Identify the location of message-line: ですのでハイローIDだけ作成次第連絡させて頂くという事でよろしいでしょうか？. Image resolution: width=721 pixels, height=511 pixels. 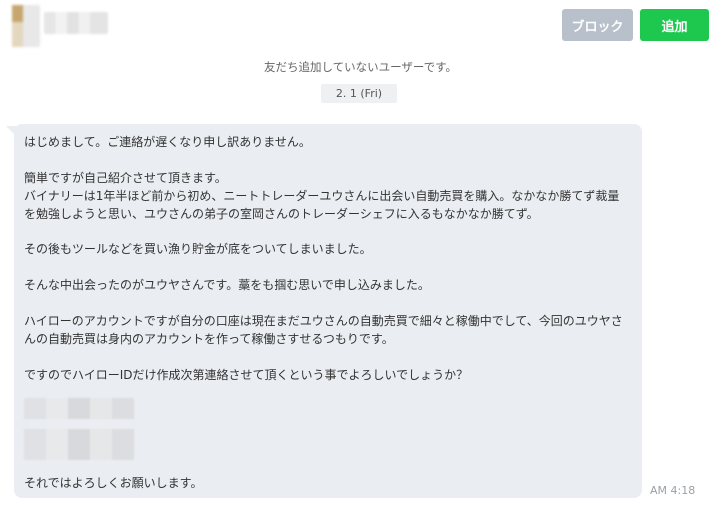
(246, 375).